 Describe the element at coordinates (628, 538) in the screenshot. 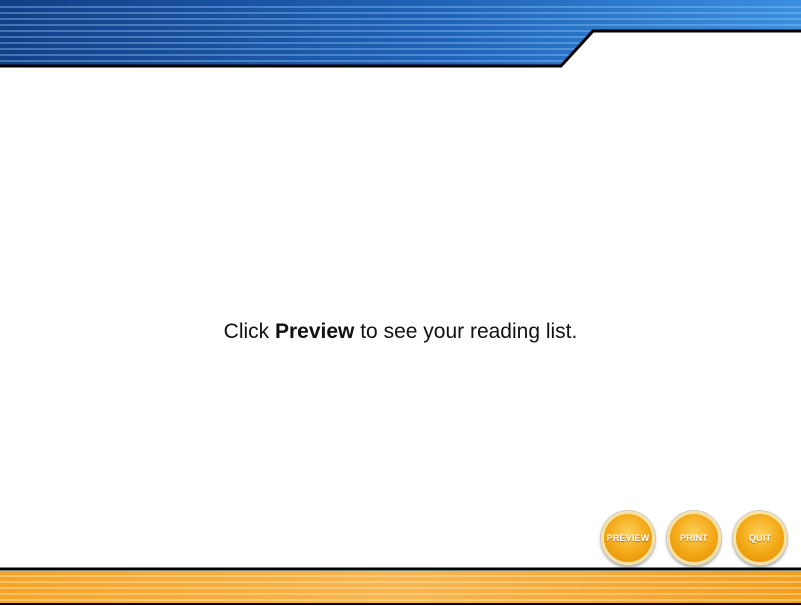

I see `preview-button: PREVIEW` at that location.